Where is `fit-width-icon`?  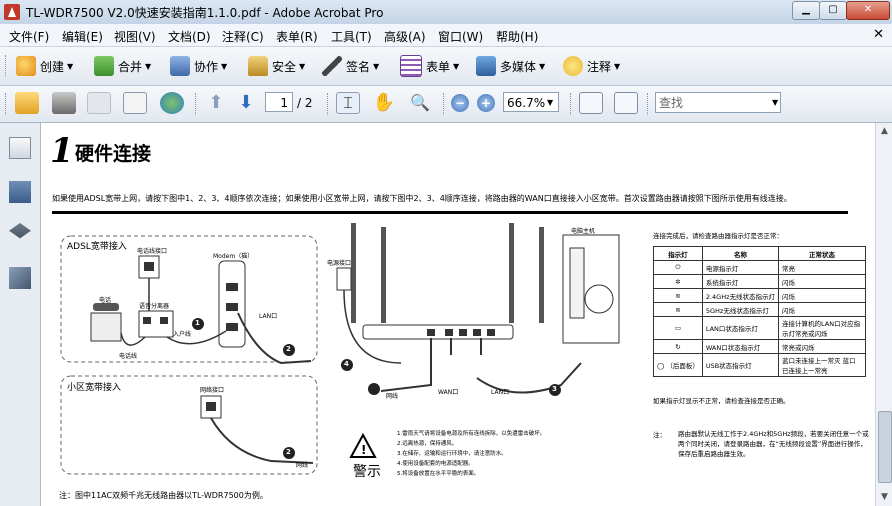 fit-width-icon is located at coordinates (591, 103).